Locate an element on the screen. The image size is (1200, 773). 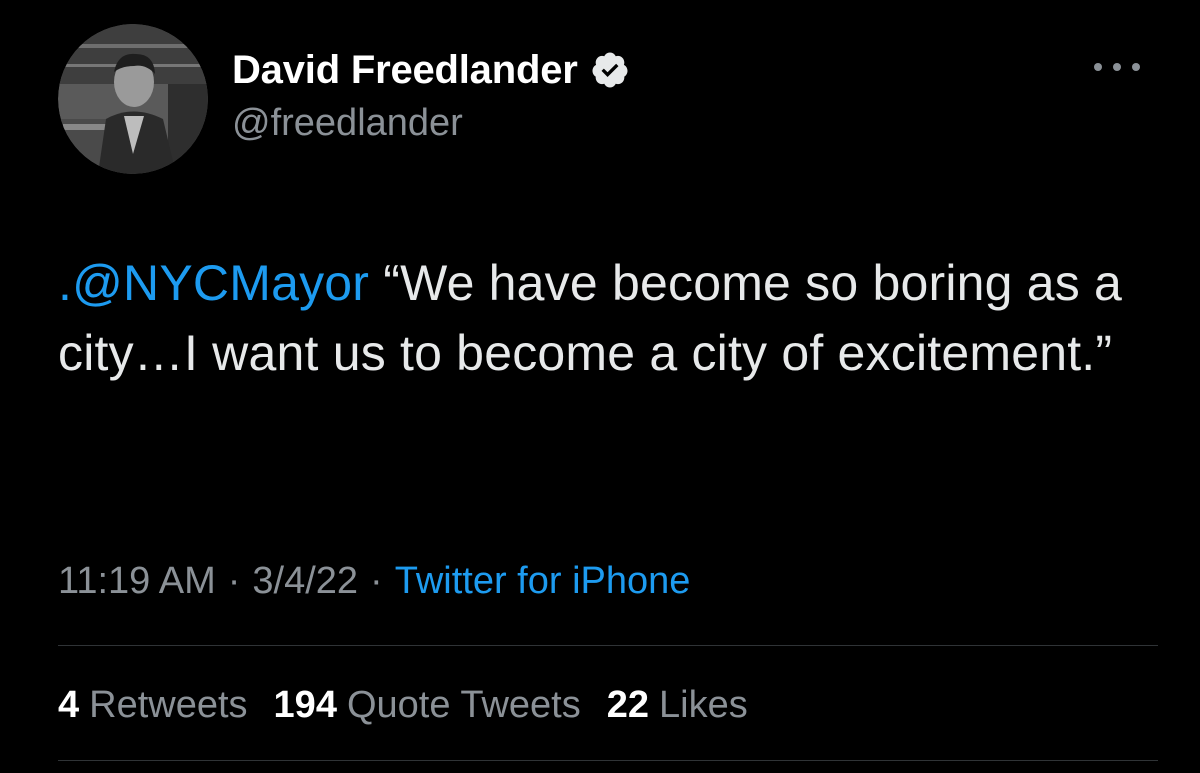
more-options-icon is located at coordinates (1117, 67).